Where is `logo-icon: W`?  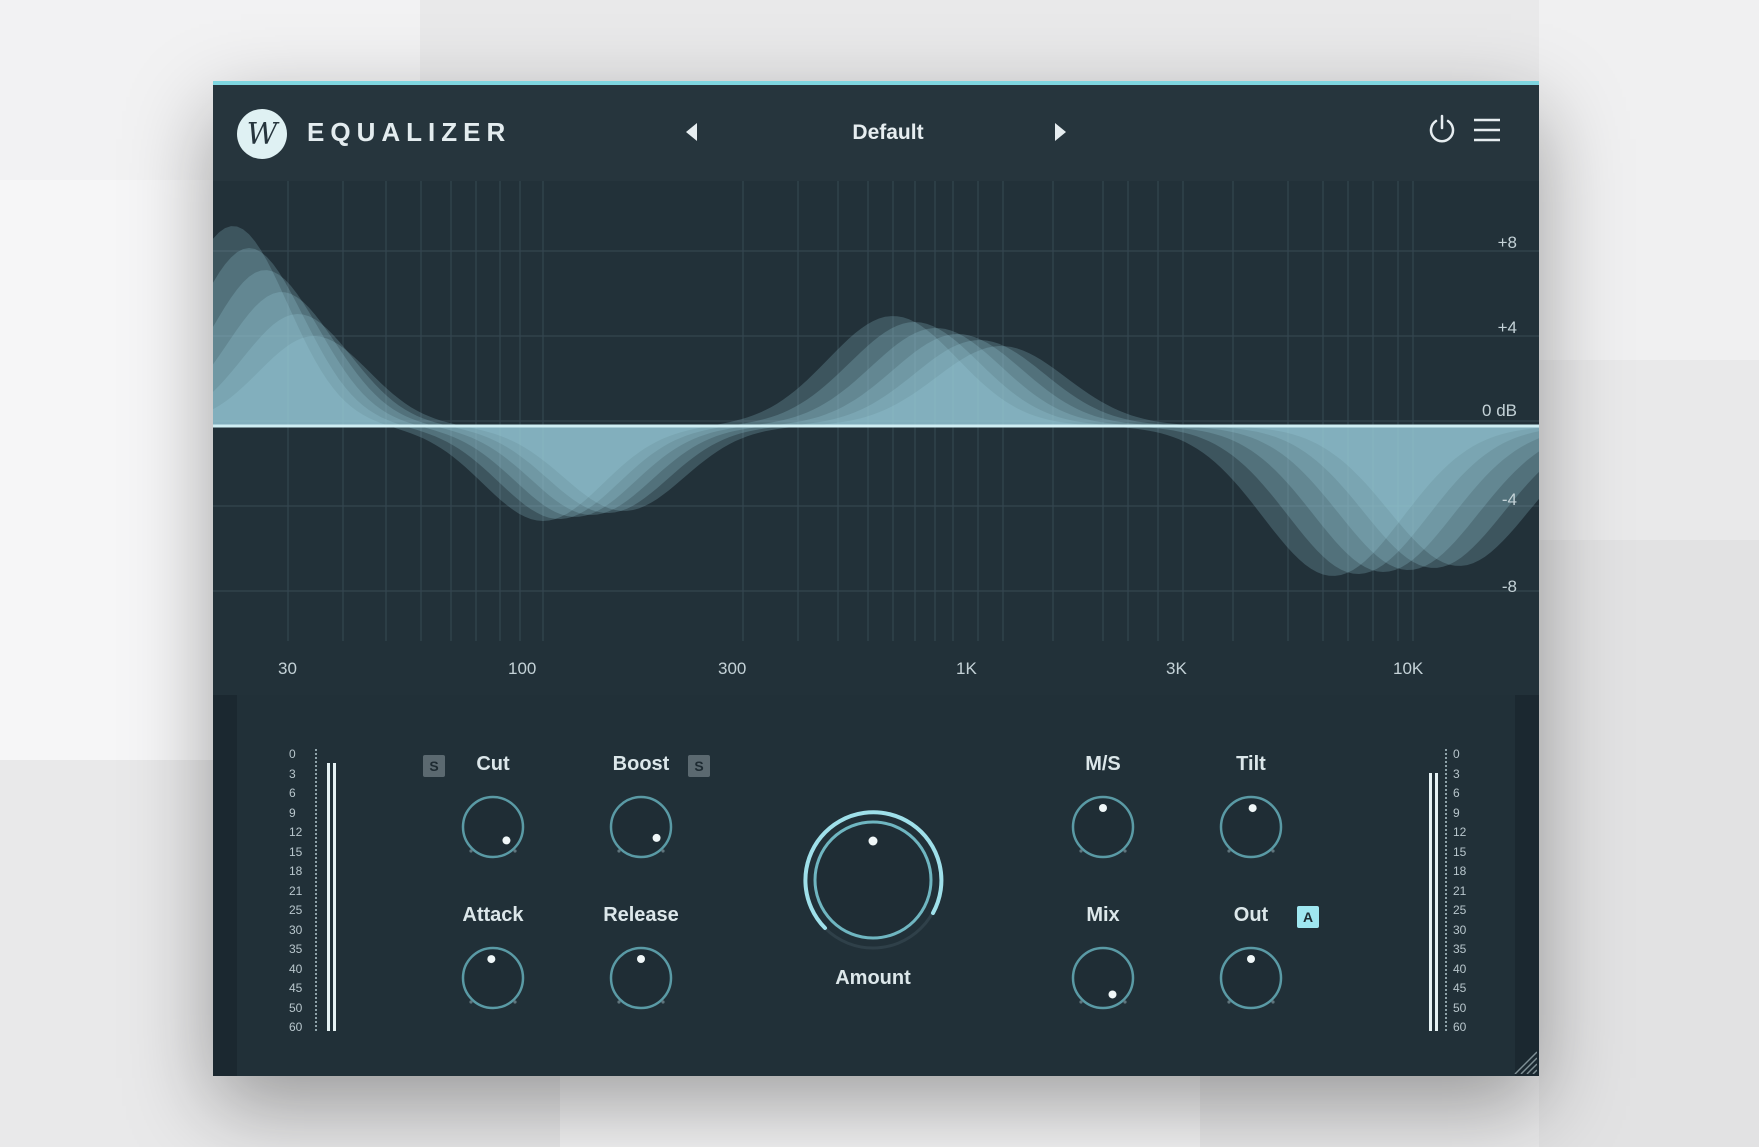
logo-icon: W is located at coordinates (262, 134).